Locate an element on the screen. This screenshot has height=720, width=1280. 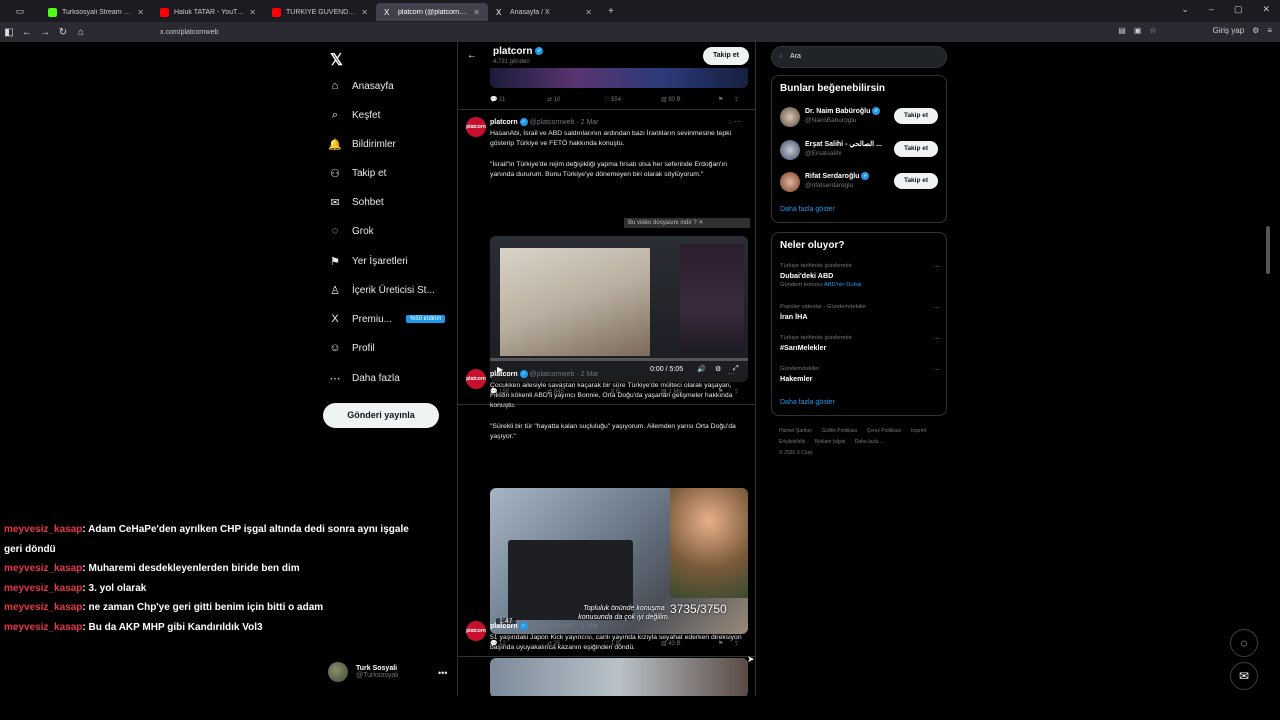
download-hint: Bu video dosyasını indir ? ✕ is located at coordinates (687, 223).